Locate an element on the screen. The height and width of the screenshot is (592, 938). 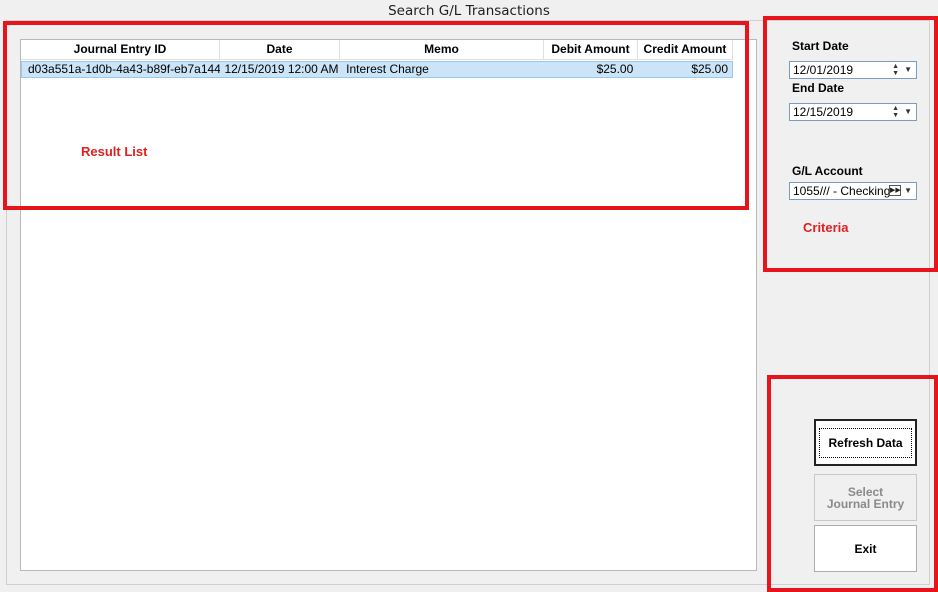
gl-account-label: G/L Account is located at coordinates (827, 171).